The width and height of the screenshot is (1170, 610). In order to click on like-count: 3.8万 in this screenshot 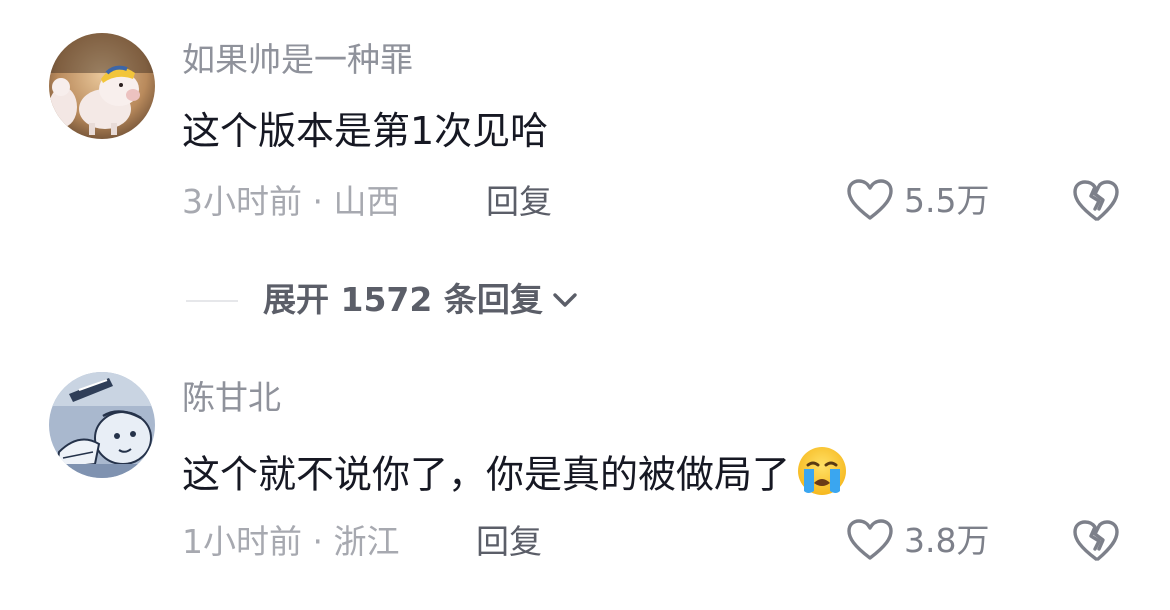, I will do `click(947, 540)`.